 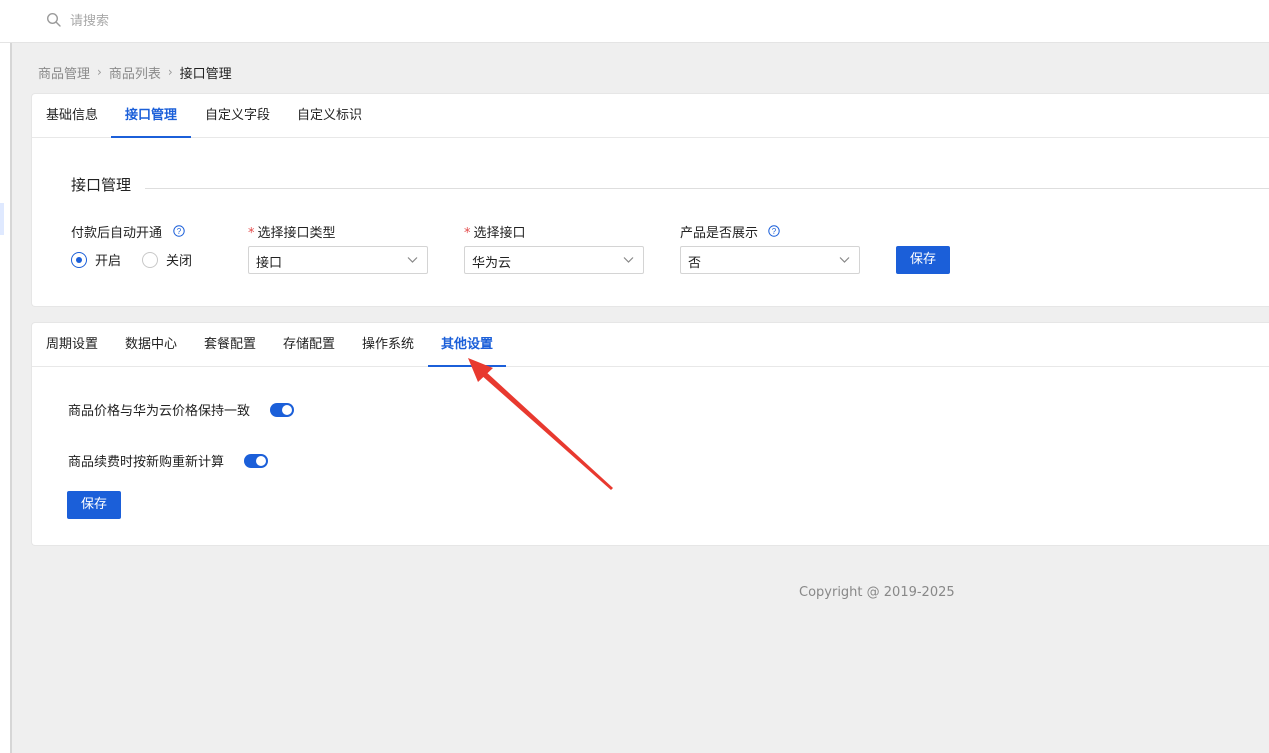 I want to click on auto-open-label: 付款后自动开通, so click(x=117, y=233).